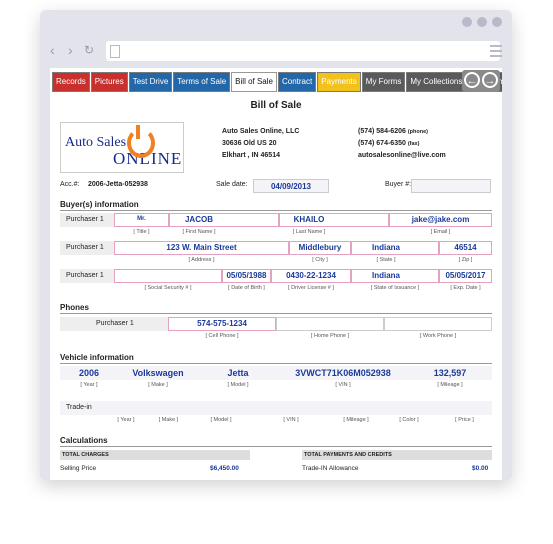 The image size is (553, 544). Describe the element at coordinates (99, 204) in the screenshot. I see `buyers-section-title: Buyer(s) information` at that location.